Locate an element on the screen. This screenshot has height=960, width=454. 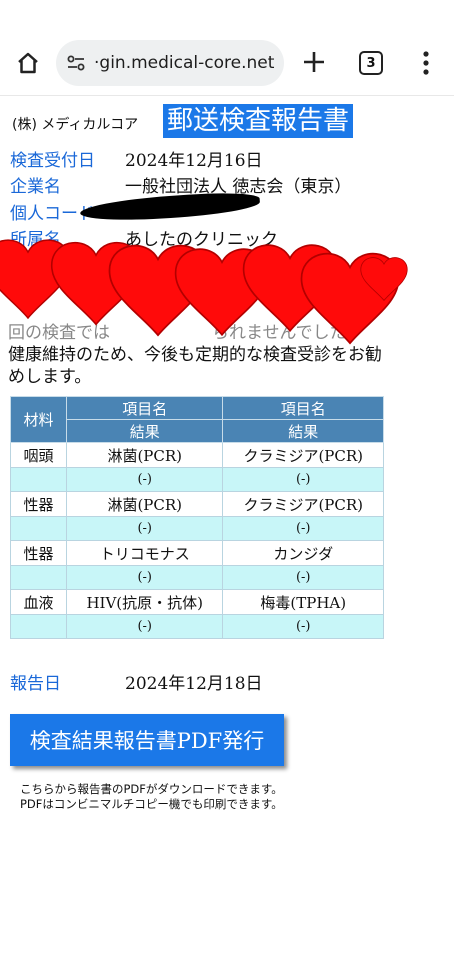
company-row: 企業名 一般社団法人 徳志会（東京） is located at coordinates (180, 184).